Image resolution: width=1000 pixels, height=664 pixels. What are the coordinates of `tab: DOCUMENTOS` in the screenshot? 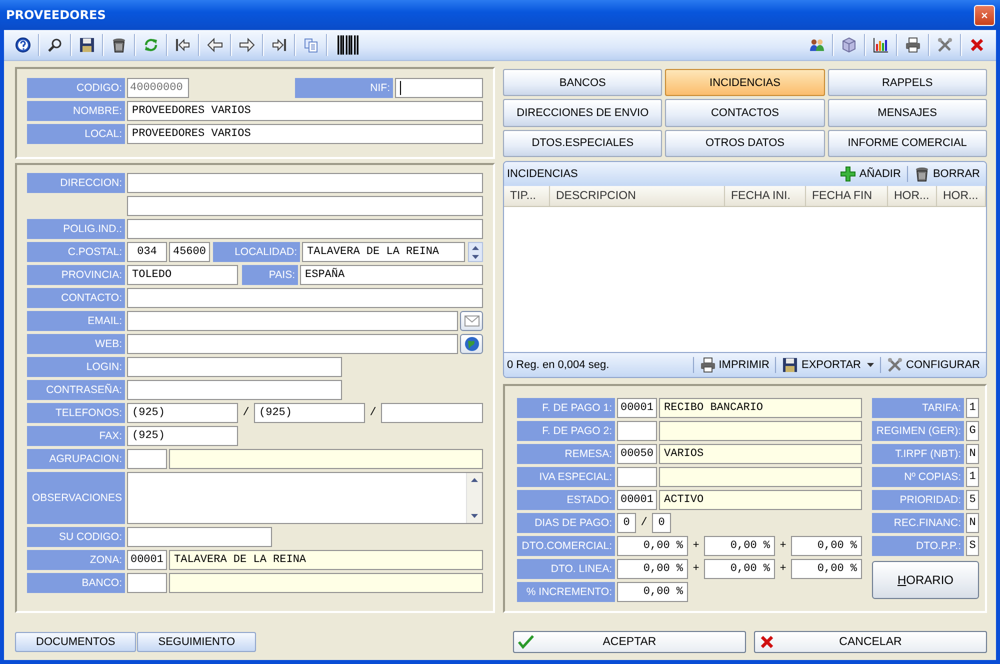 It's located at (75, 642).